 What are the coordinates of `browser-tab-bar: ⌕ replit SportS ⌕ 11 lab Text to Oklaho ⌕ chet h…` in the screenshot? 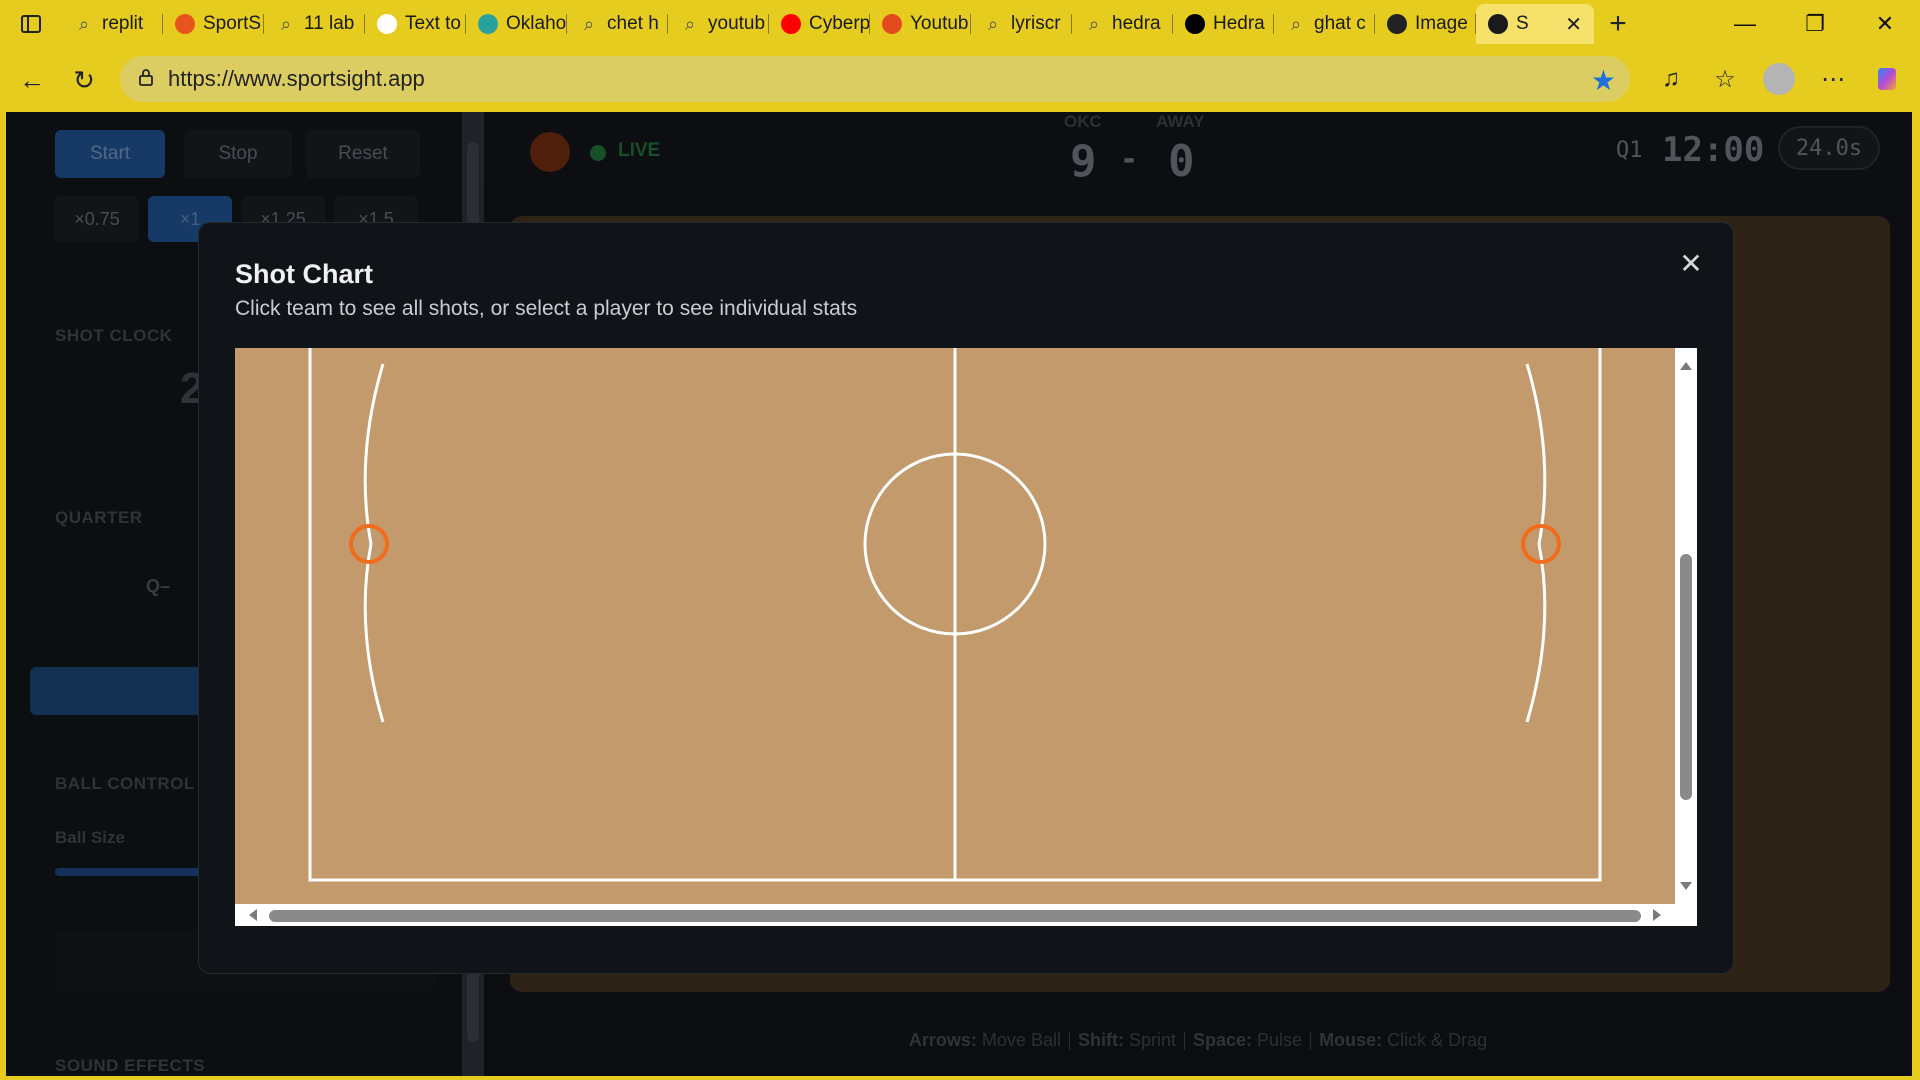 It's located at (960, 24).